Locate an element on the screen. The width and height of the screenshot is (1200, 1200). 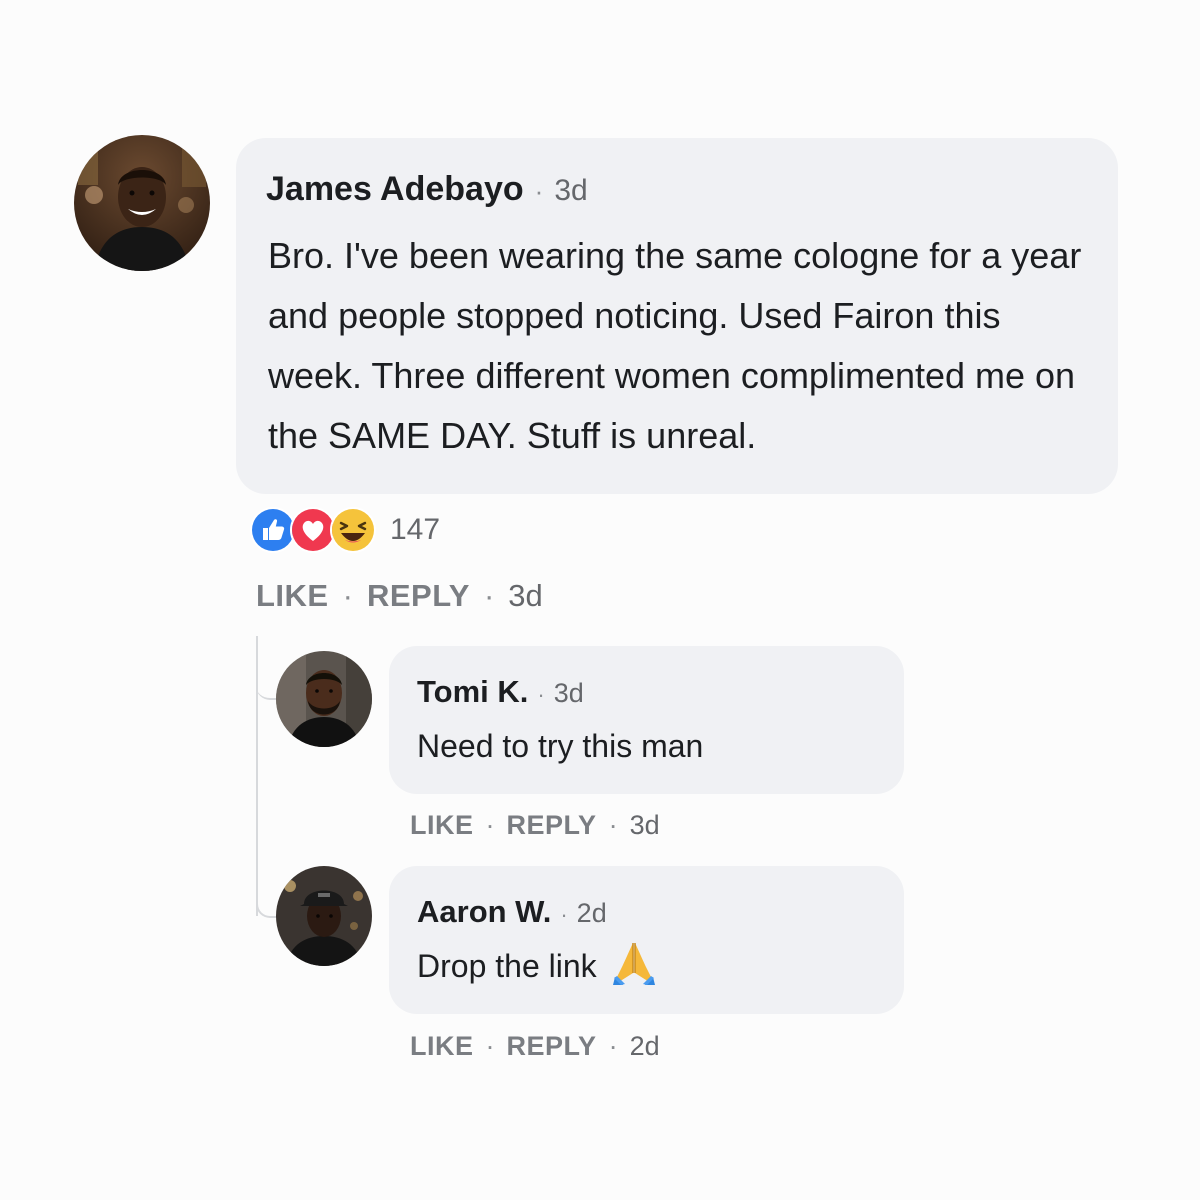
reply-actions: LIKE · REPLY · 2d is located at coordinates (535, 1046).